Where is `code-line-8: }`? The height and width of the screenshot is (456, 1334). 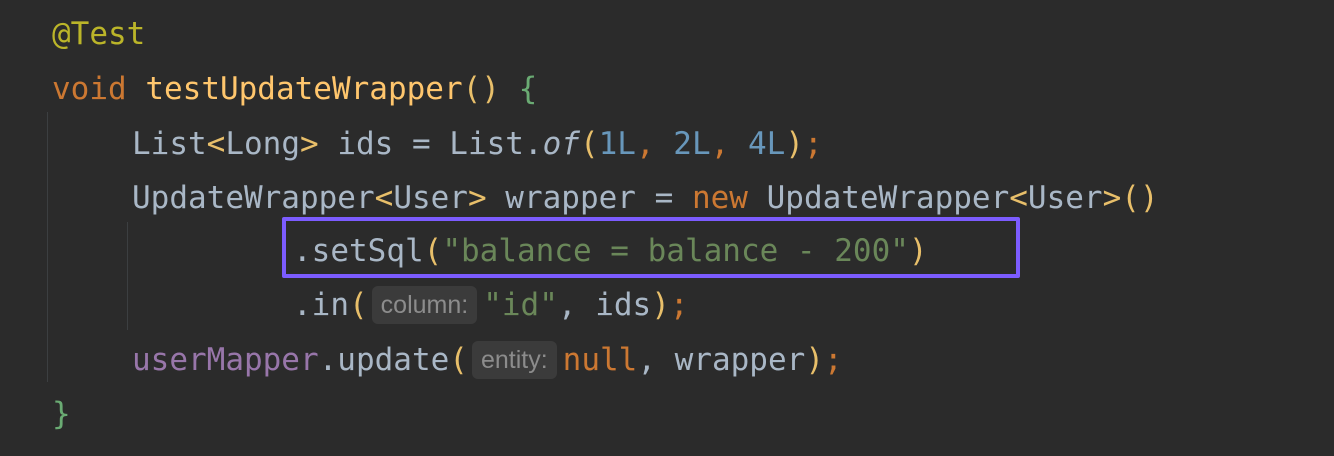 code-line-8: } is located at coordinates (61, 414).